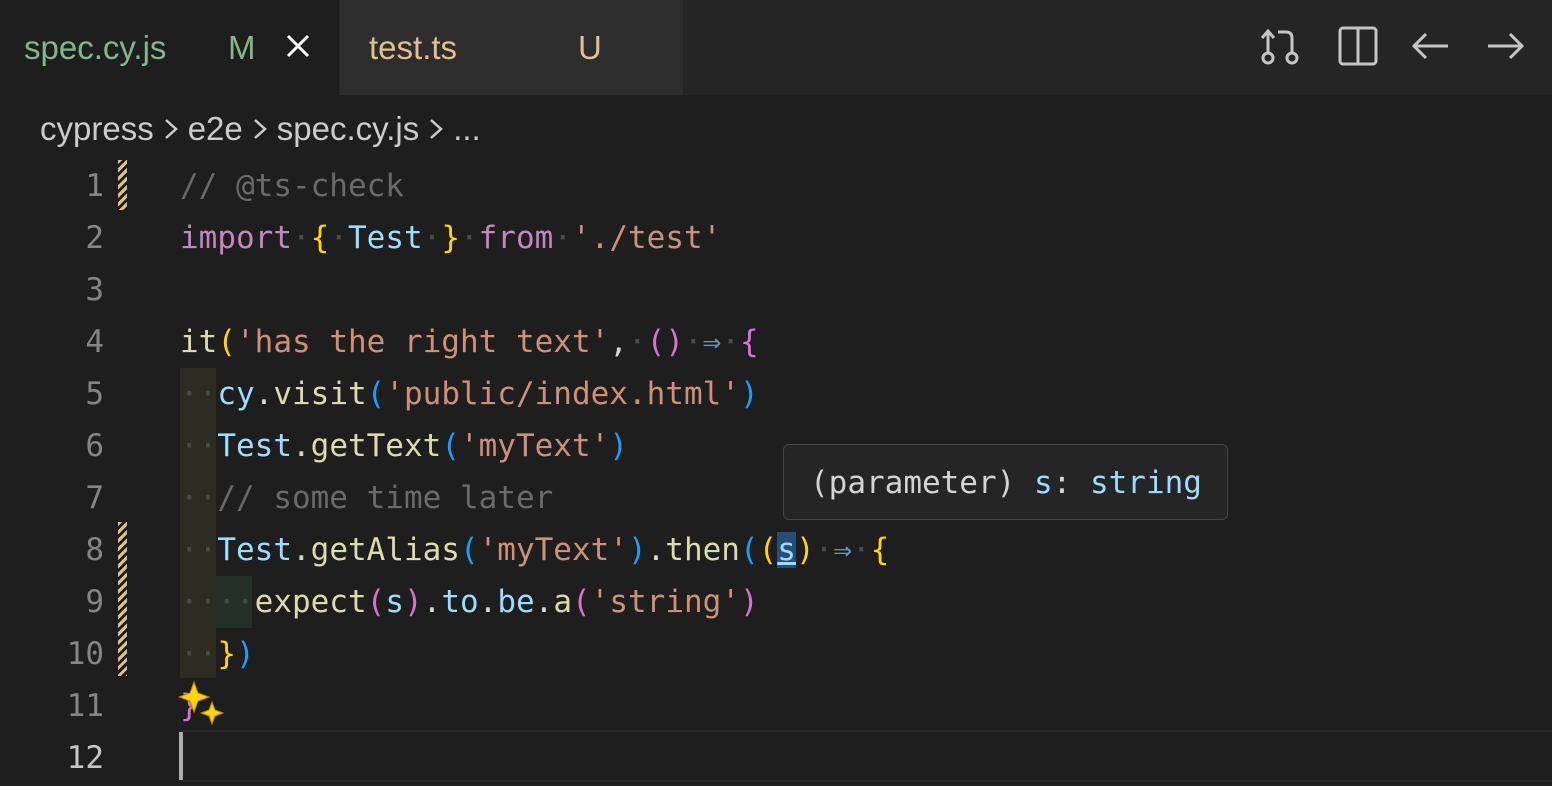 This screenshot has width=1552, height=786. Describe the element at coordinates (95, 47) in the screenshot. I see `tab-label: spec.cy.js` at that location.